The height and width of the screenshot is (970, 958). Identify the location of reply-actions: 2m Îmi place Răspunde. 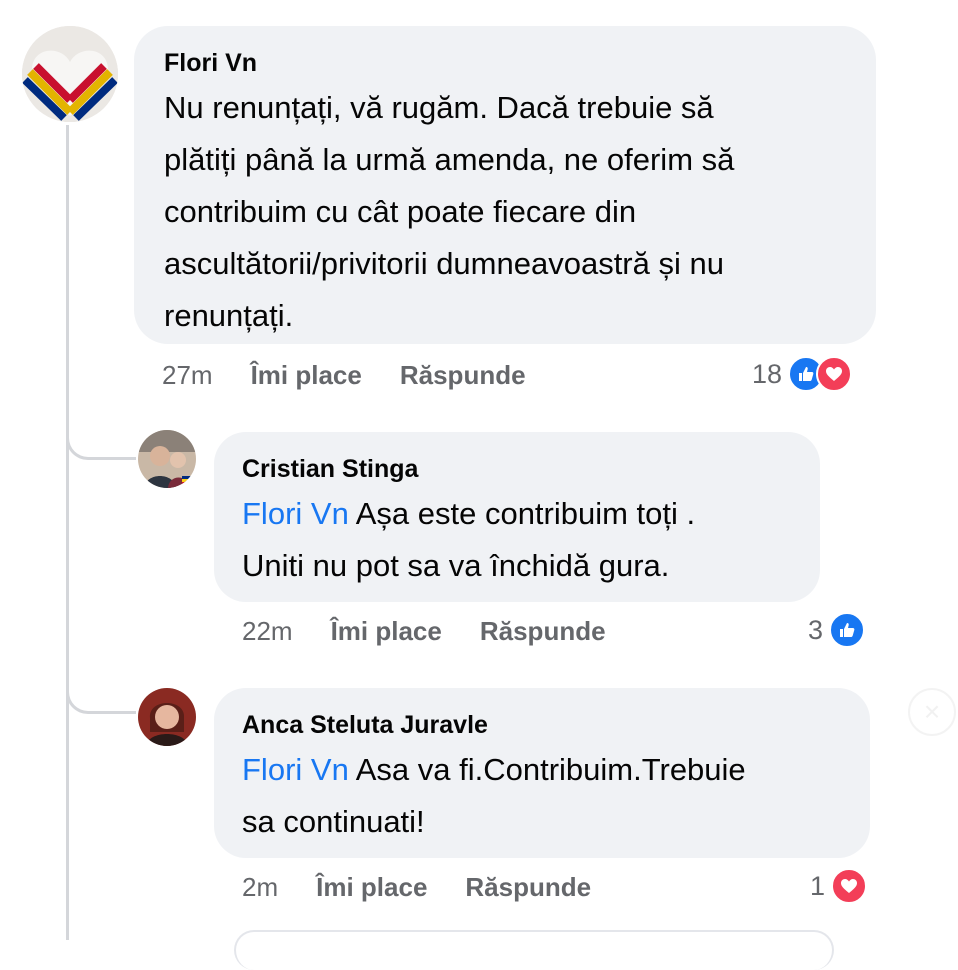
(416, 887).